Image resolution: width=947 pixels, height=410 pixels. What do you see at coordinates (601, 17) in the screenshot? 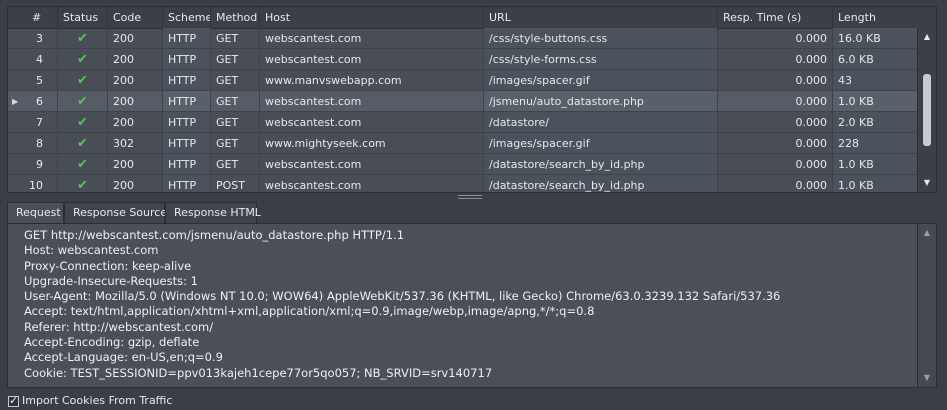
I see `column-header-url: URL` at bounding box center [601, 17].